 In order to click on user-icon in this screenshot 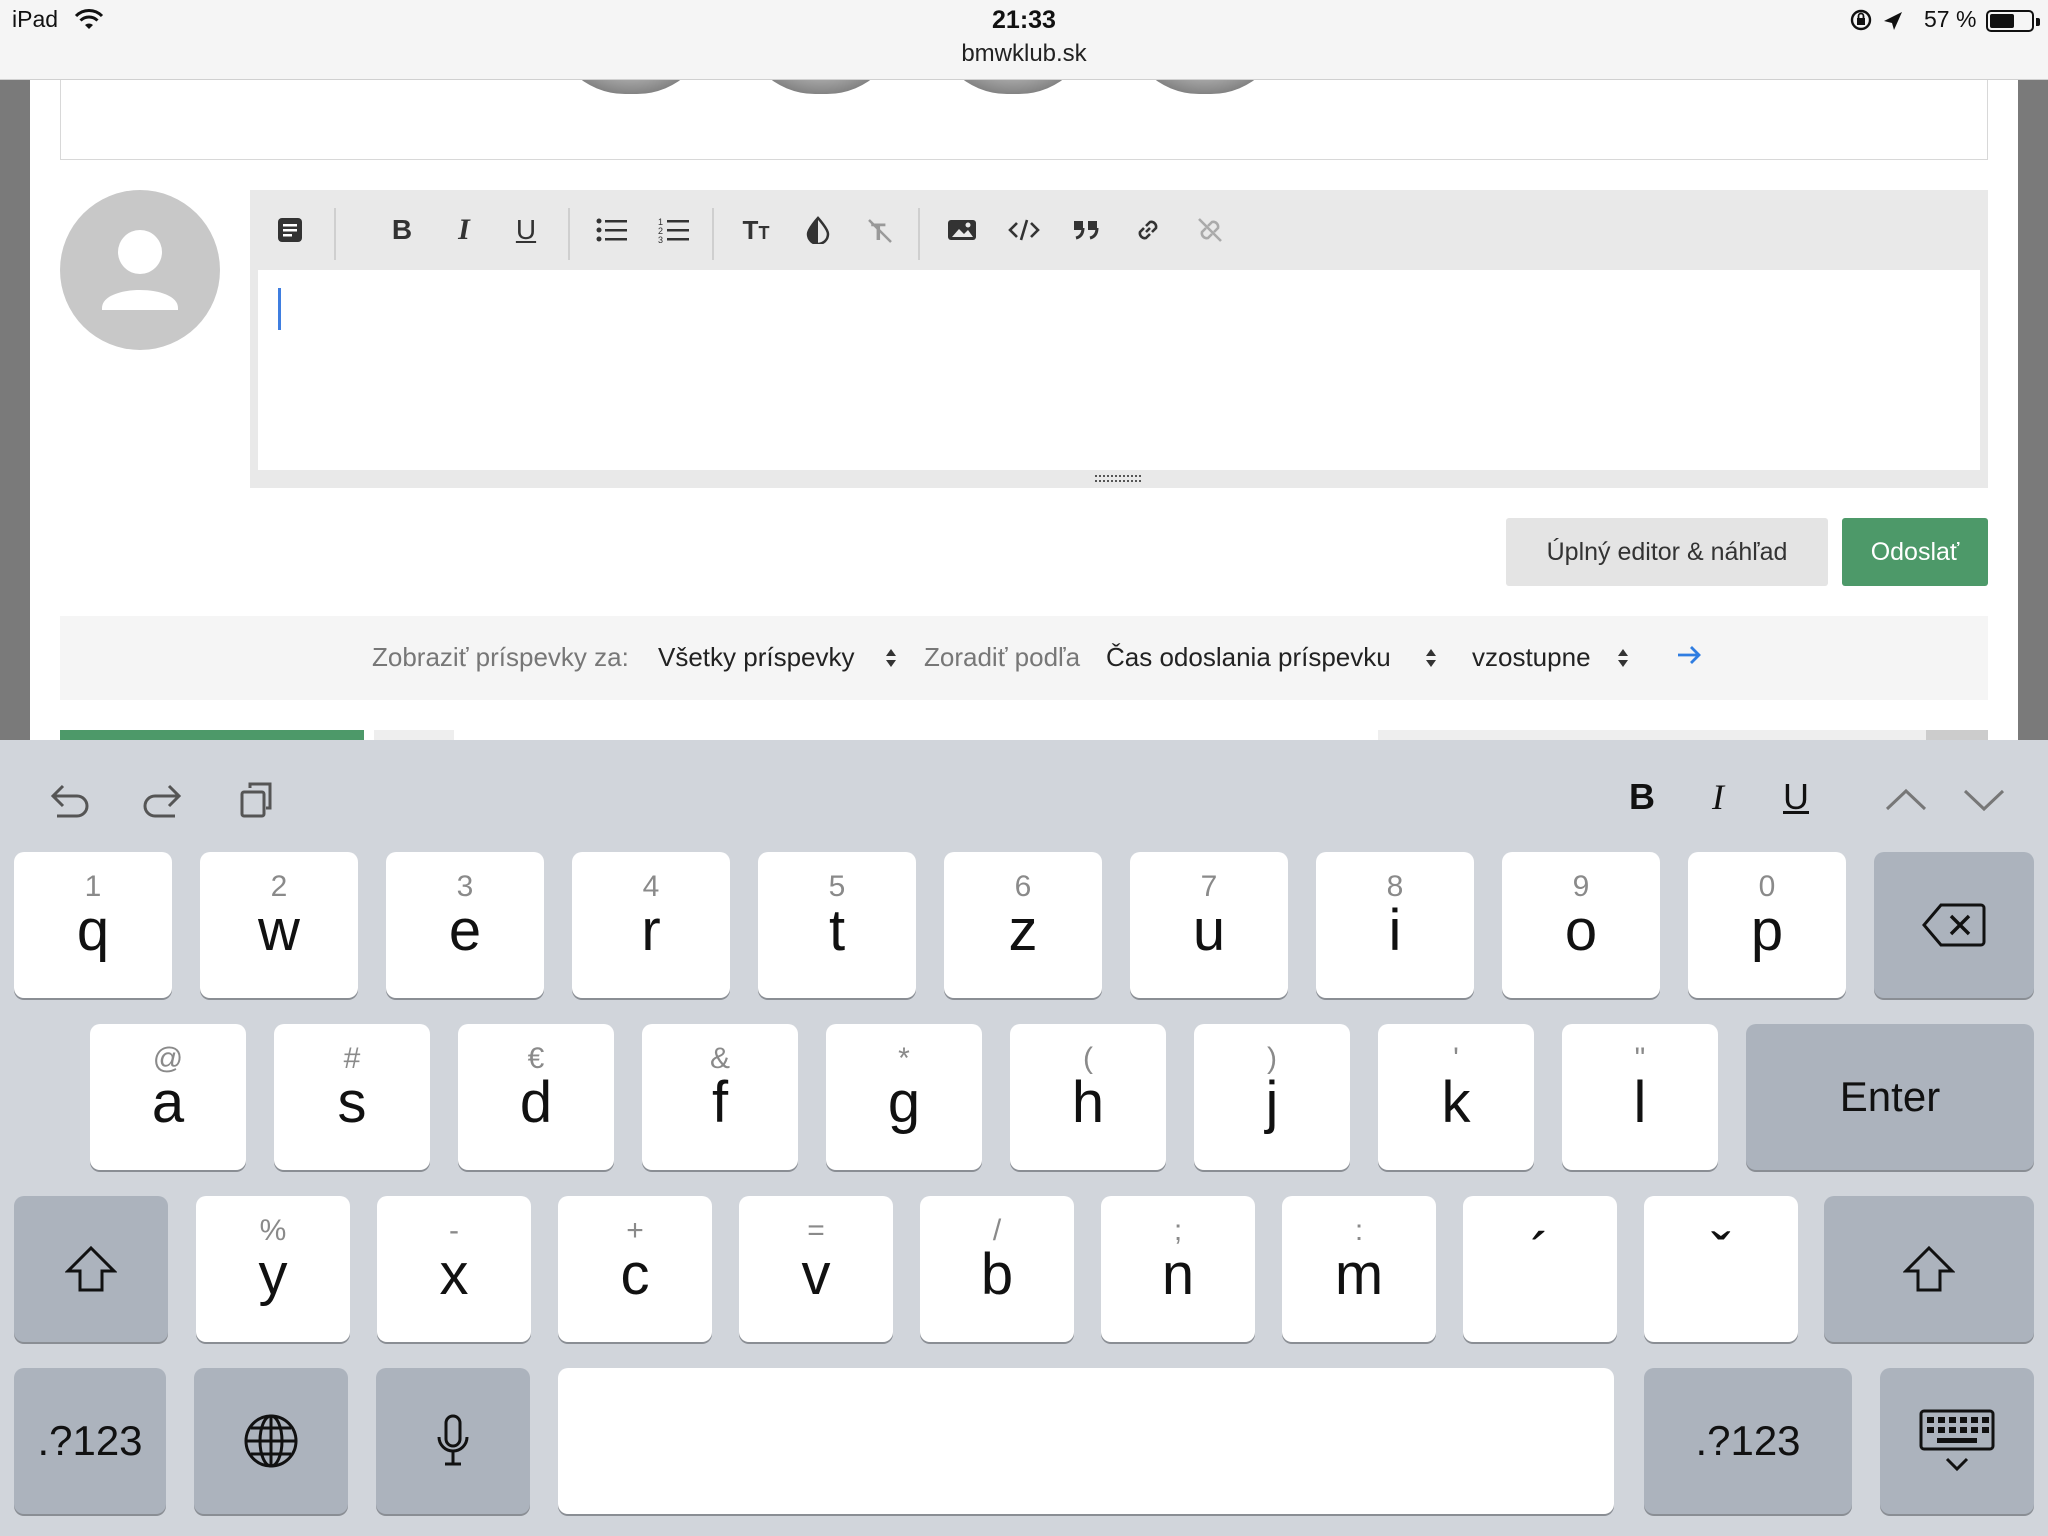, I will do `click(140, 270)`.